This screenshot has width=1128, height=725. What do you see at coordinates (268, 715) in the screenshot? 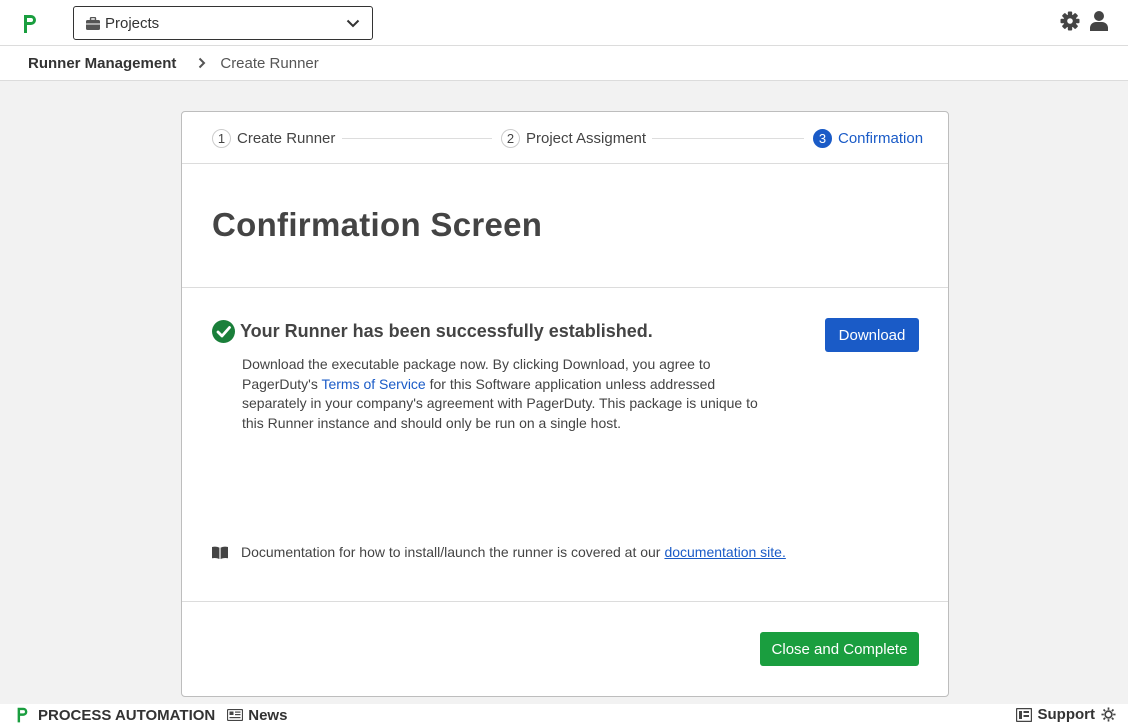
I see `news-label: News` at bounding box center [268, 715].